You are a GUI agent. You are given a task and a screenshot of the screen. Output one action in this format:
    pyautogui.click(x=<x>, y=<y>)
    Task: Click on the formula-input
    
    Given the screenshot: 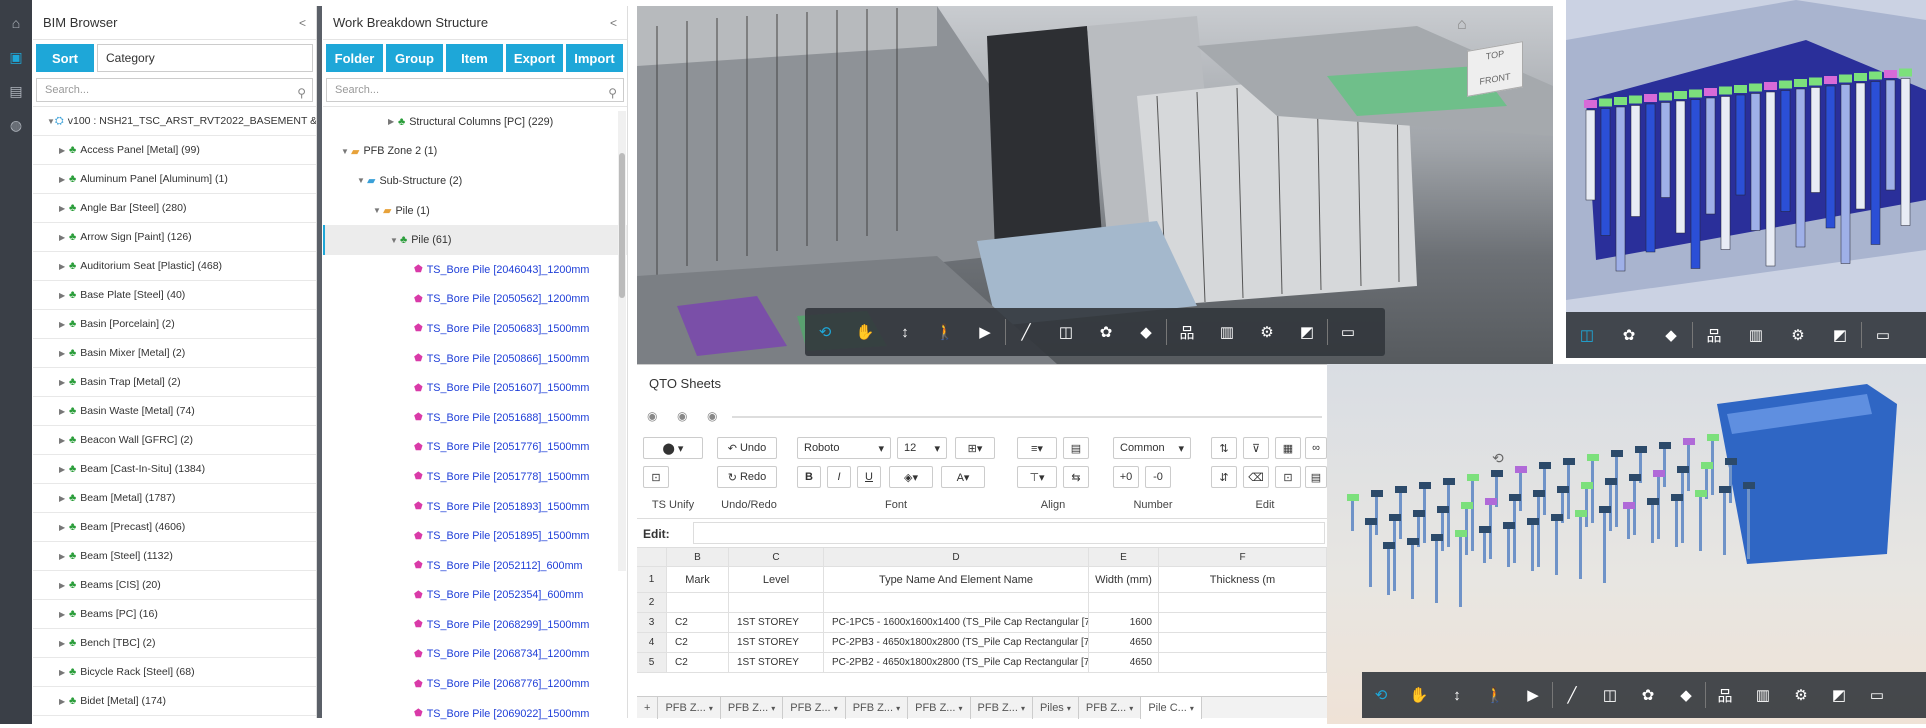 What is the action you would take?
    pyautogui.click(x=1009, y=533)
    